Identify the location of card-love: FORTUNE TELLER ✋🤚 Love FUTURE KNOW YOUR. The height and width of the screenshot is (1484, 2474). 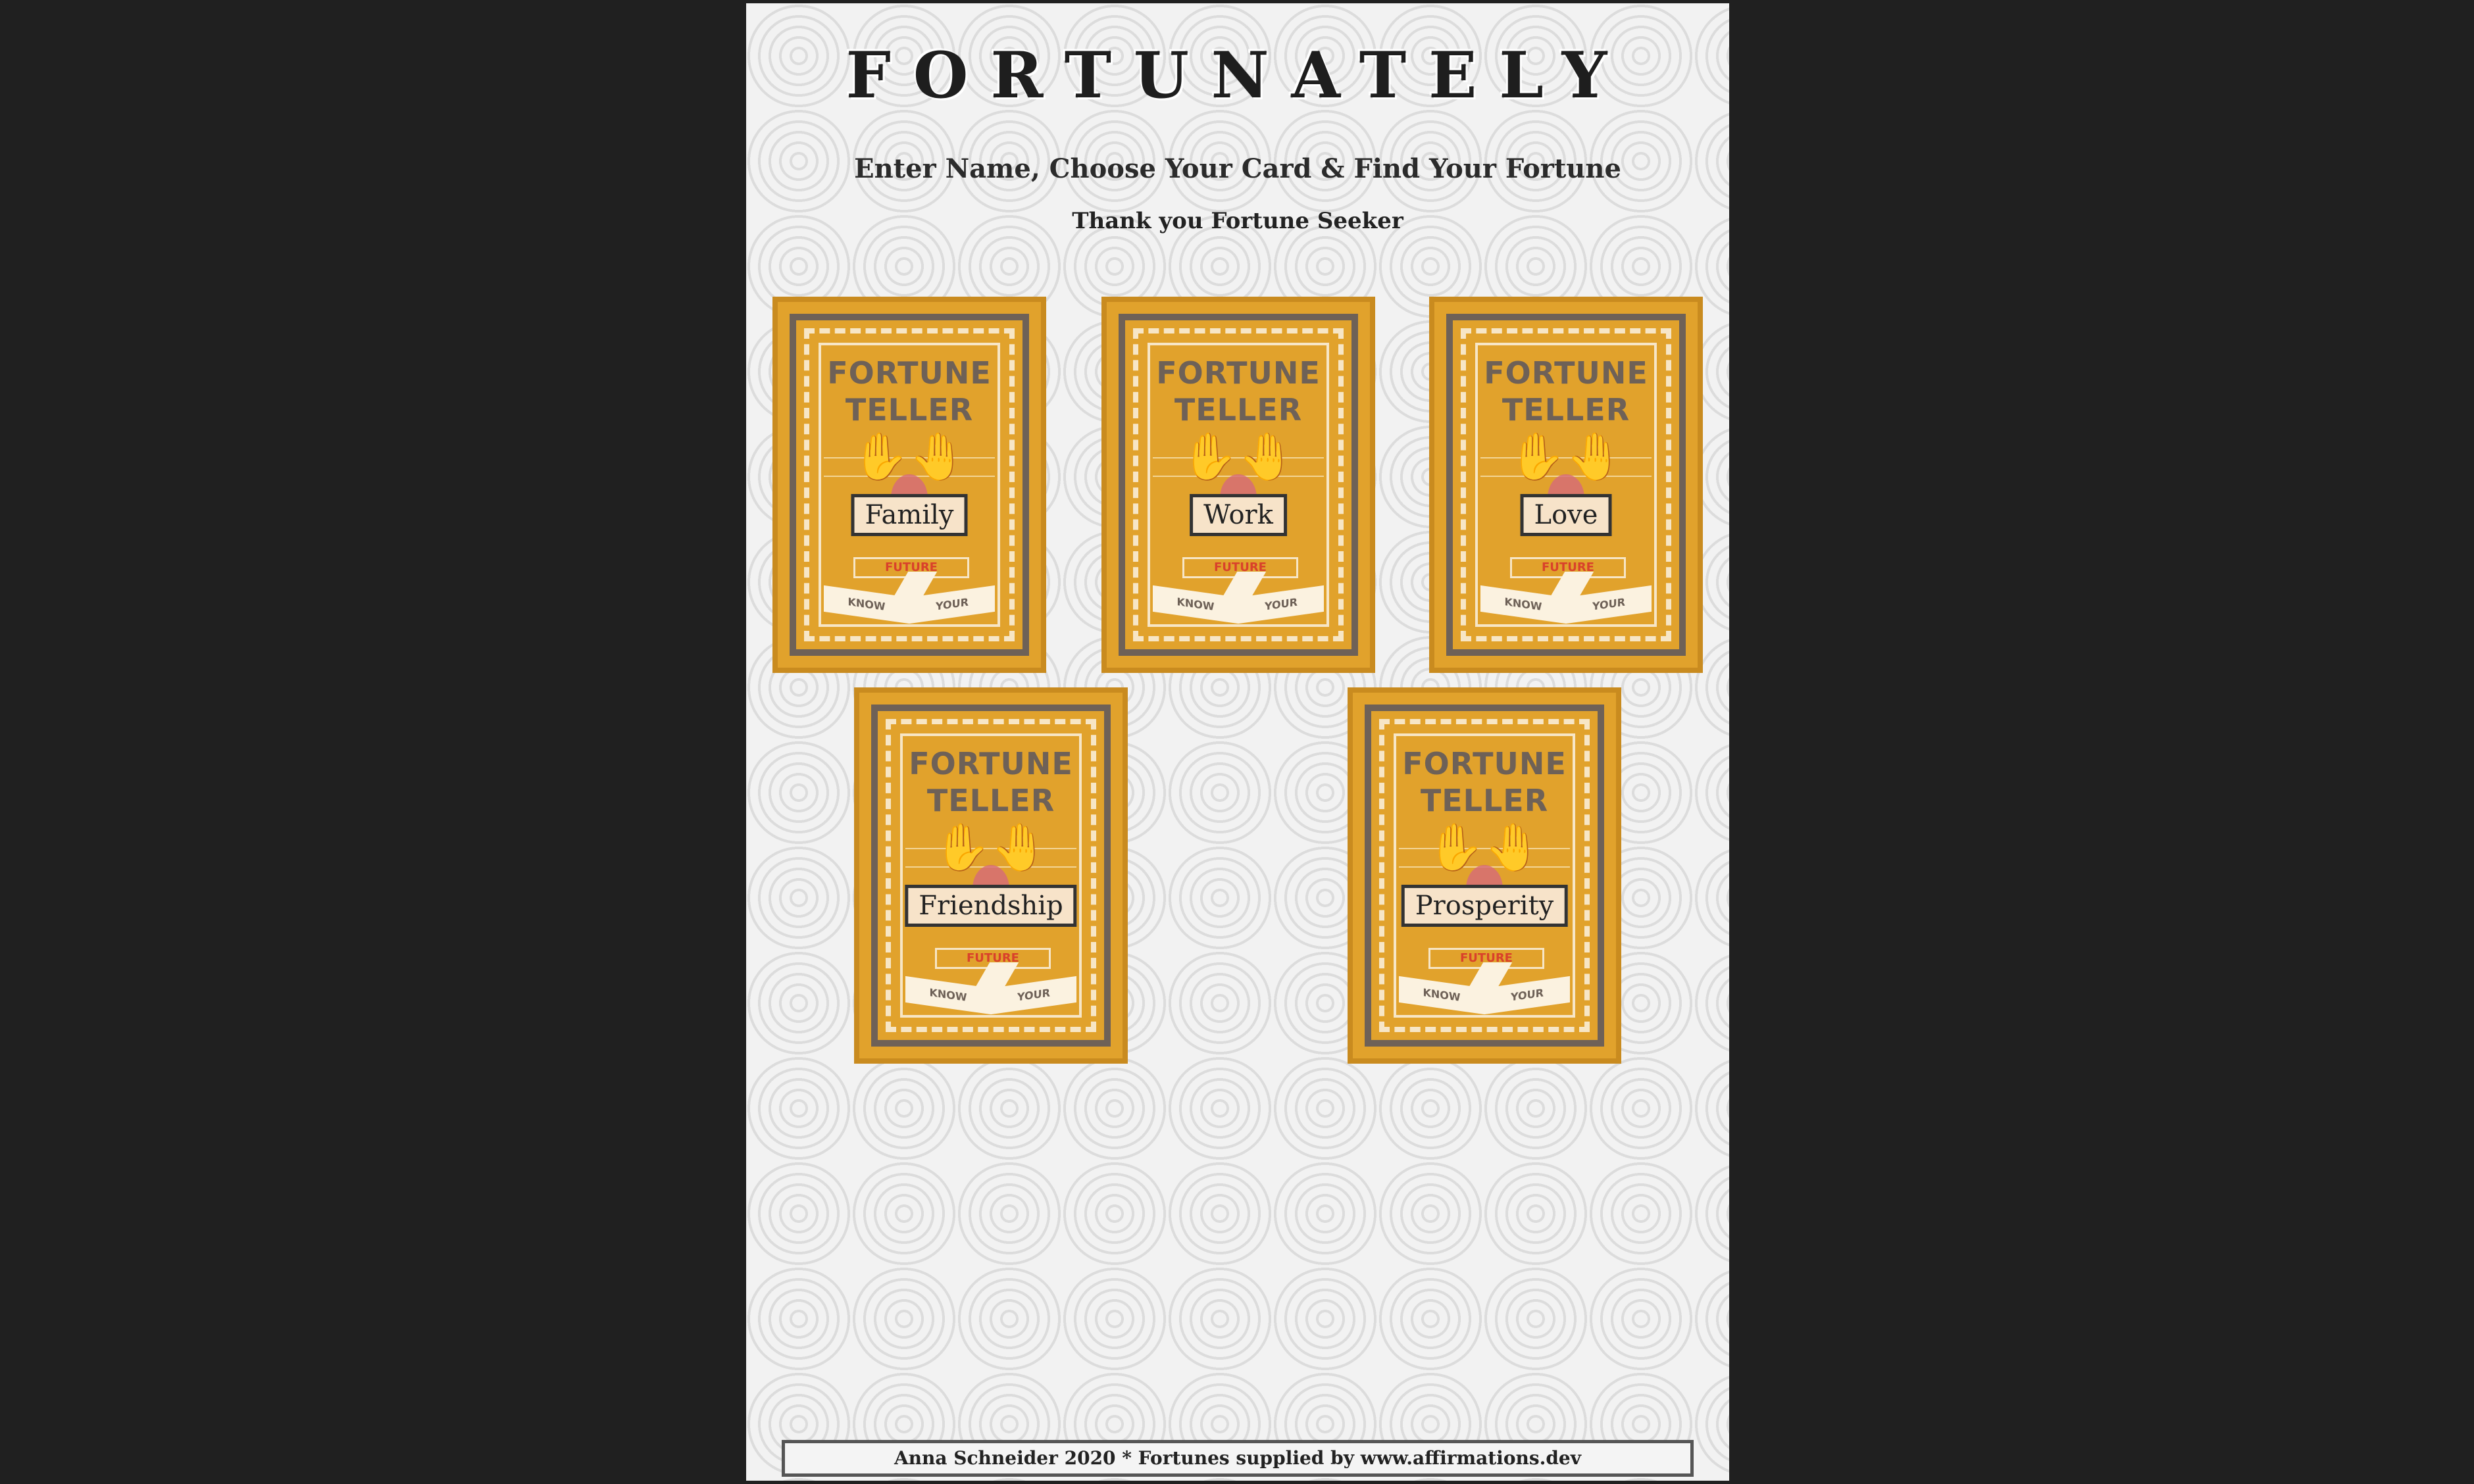
(1566, 485).